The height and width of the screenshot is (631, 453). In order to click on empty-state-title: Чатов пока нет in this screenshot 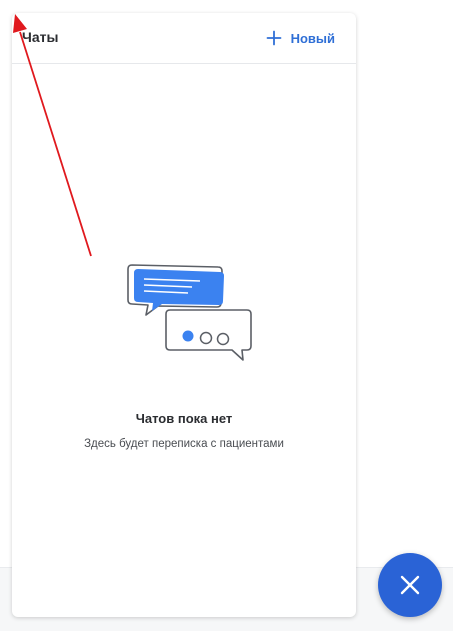, I will do `click(184, 418)`.